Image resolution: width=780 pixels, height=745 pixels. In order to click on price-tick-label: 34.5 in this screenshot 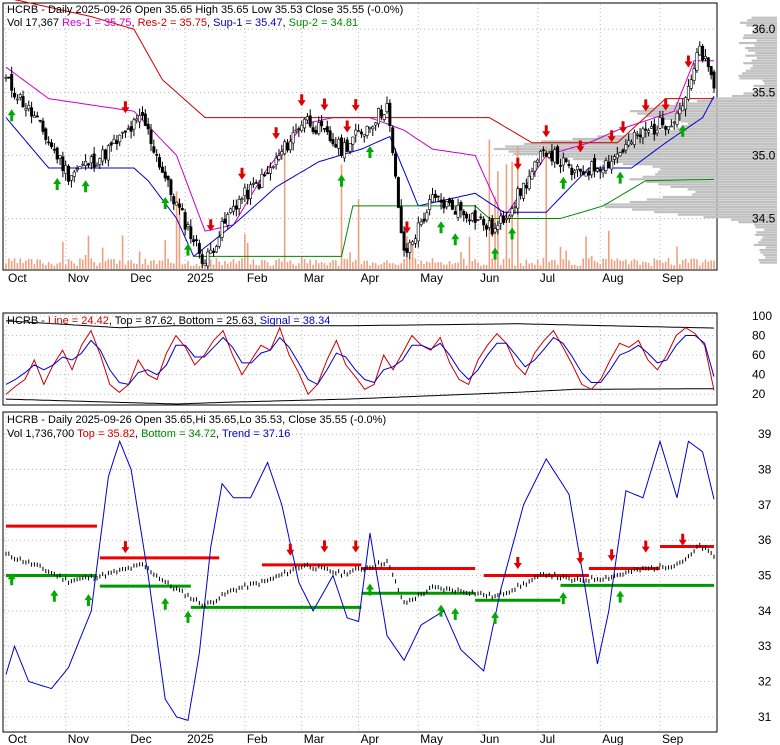, I will do `click(764, 219)`.